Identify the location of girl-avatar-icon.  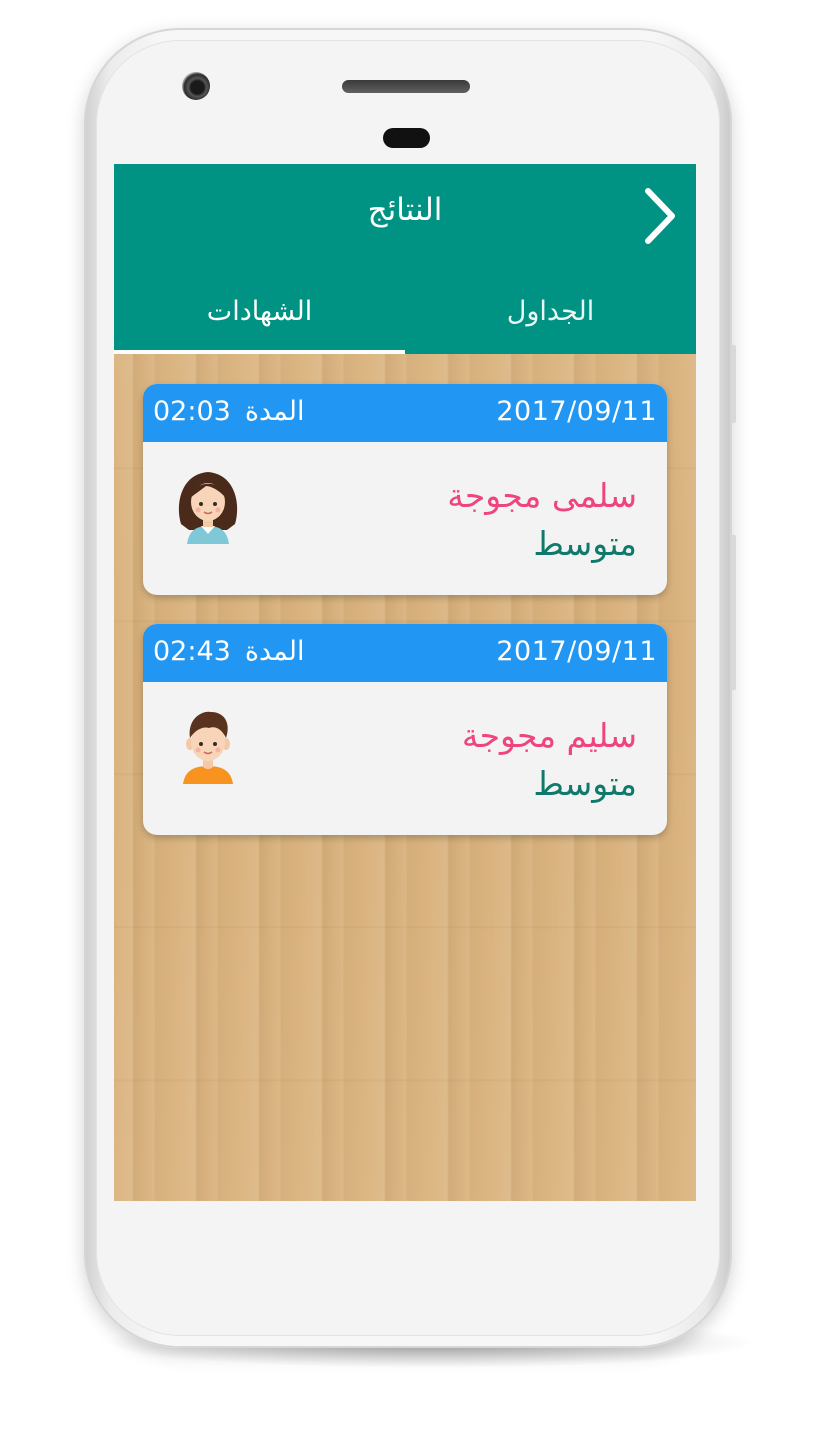
(208, 508).